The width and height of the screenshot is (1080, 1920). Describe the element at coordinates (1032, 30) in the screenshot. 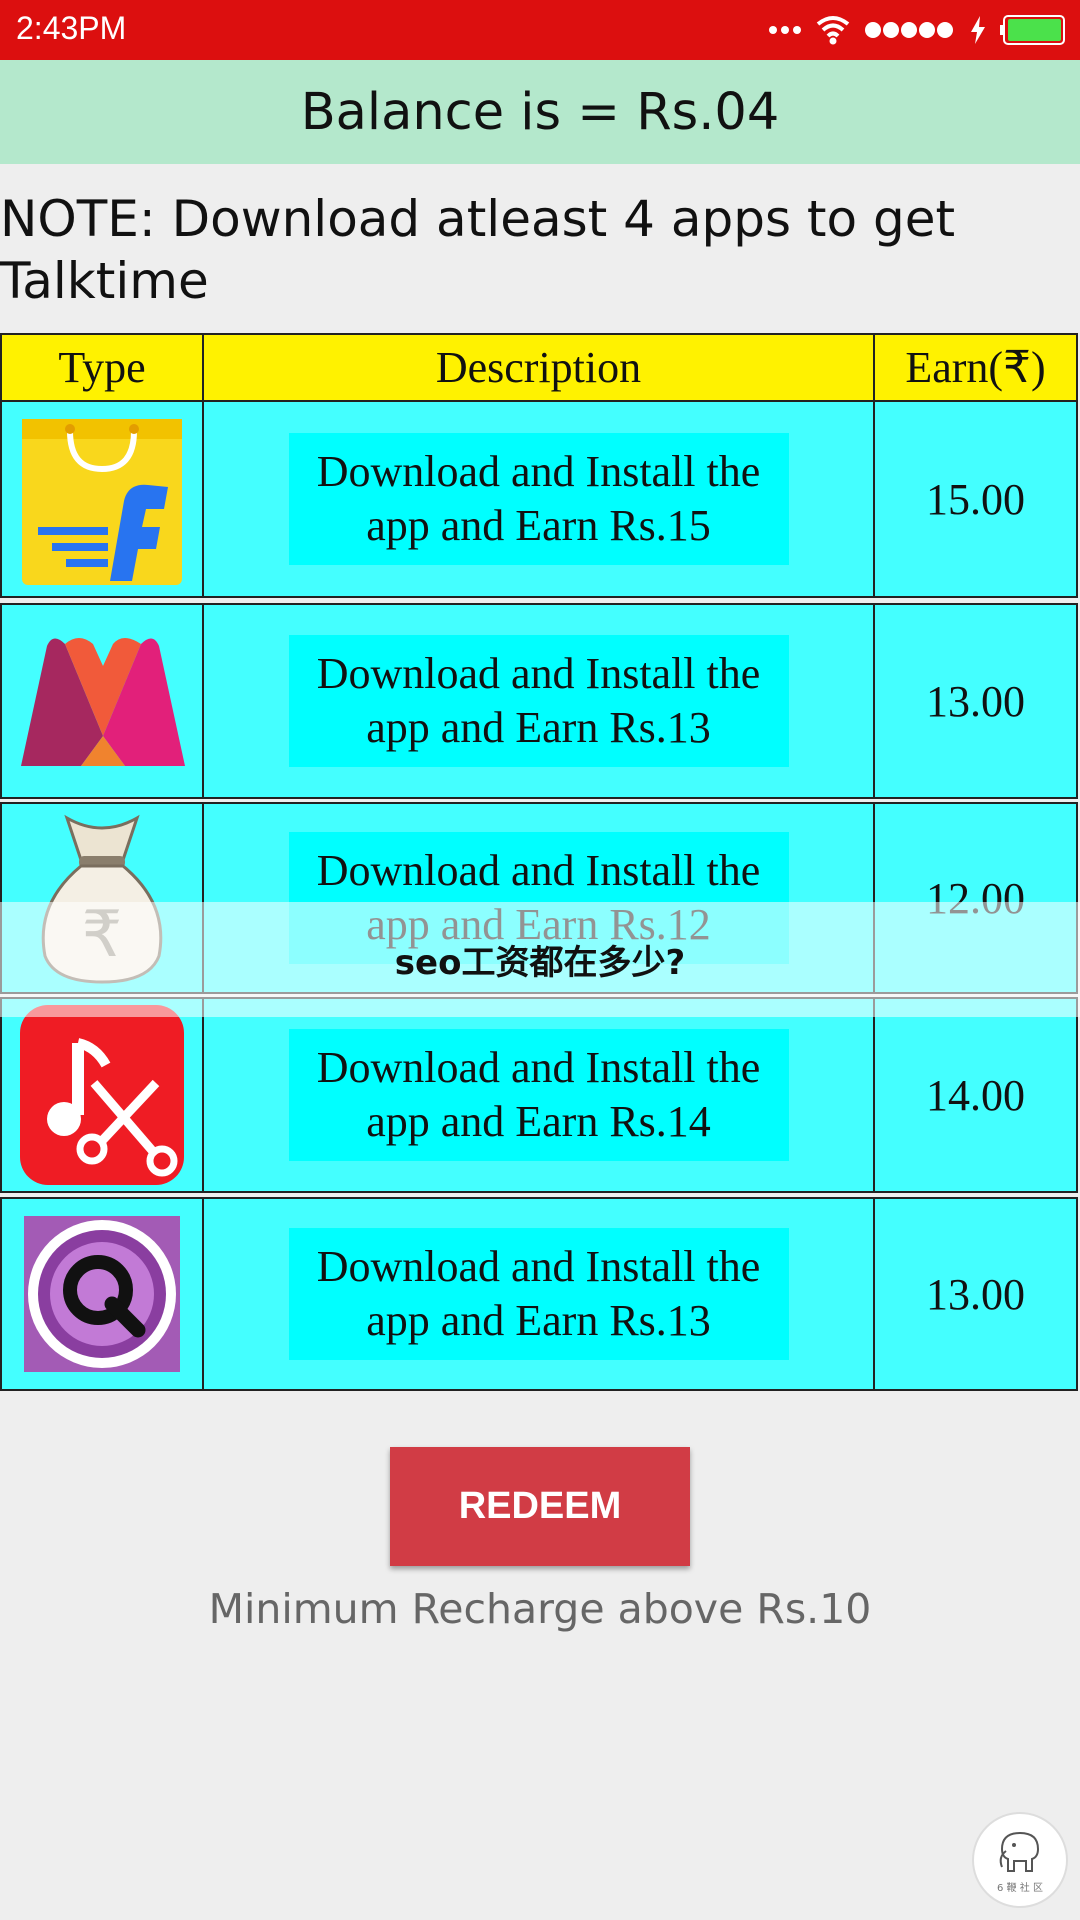

I see `battery-icon` at that location.